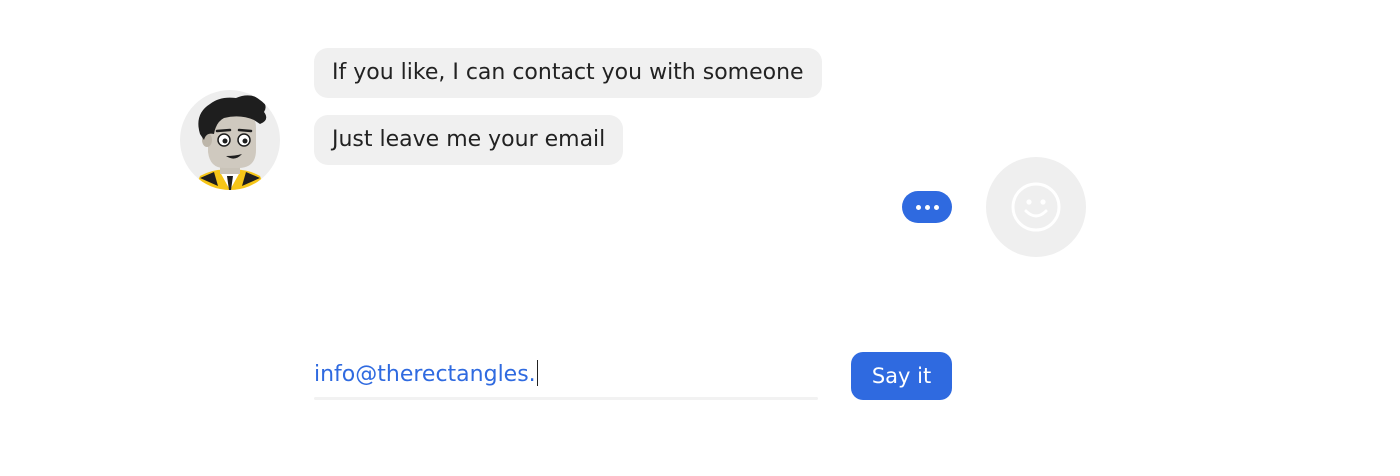 This screenshot has width=1400, height=476. Describe the element at coordinates (425, 374) in the screenshot. I see `email-value: info@therectangles.` at that location.